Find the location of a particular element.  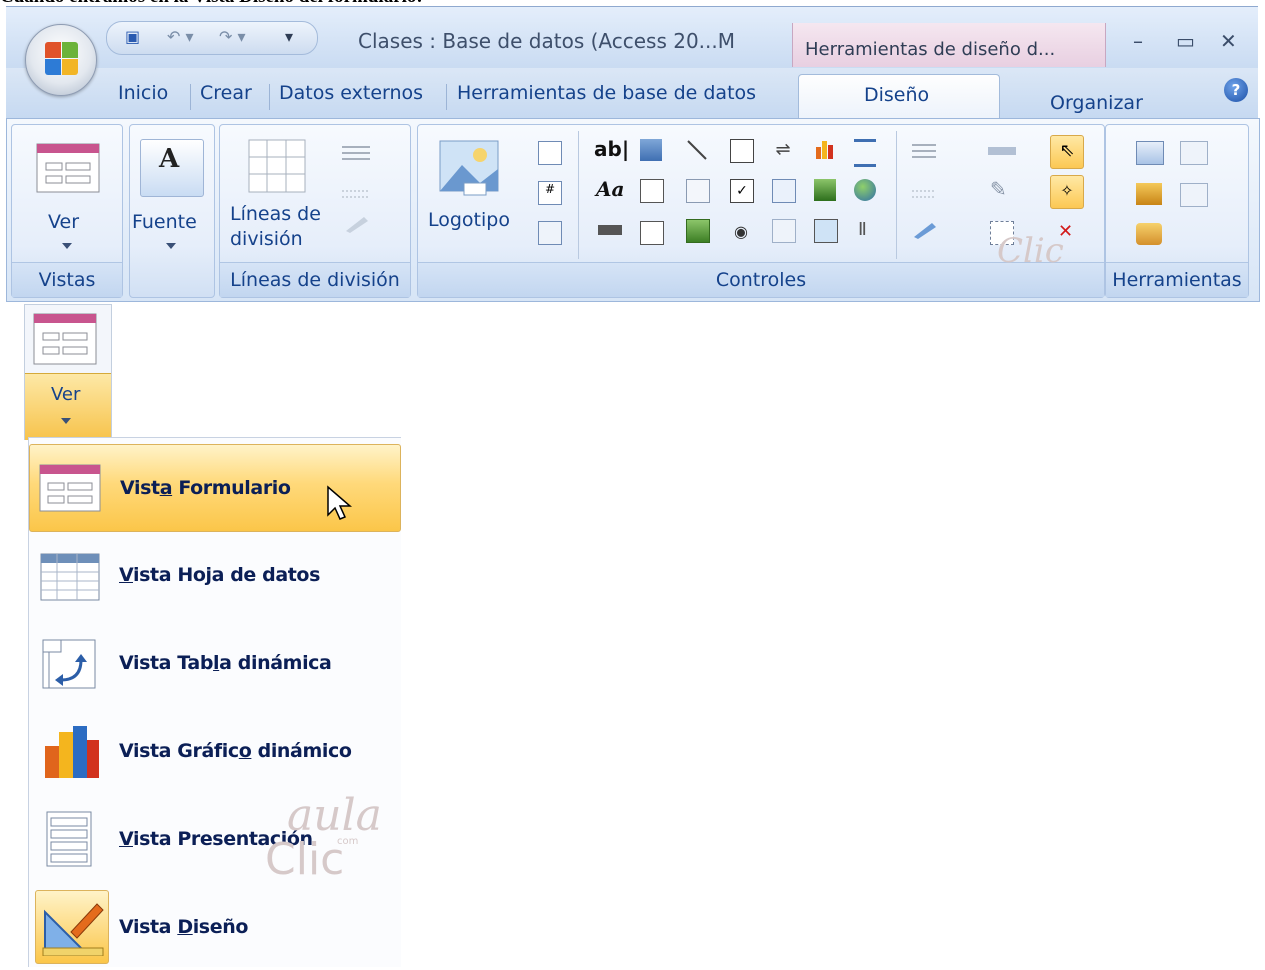

menu-item-vista-diseno: Vista Diseño is located at coordinates (214, 927).